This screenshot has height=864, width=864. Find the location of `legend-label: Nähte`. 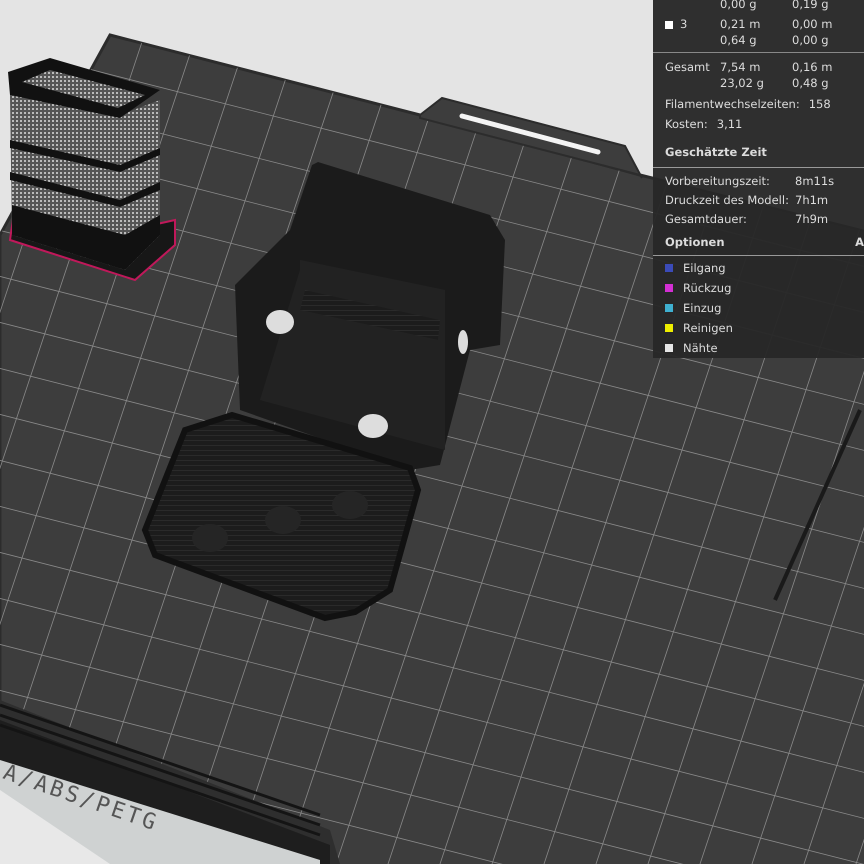

legend-label: Nähte is located at coordinates (700, 348).